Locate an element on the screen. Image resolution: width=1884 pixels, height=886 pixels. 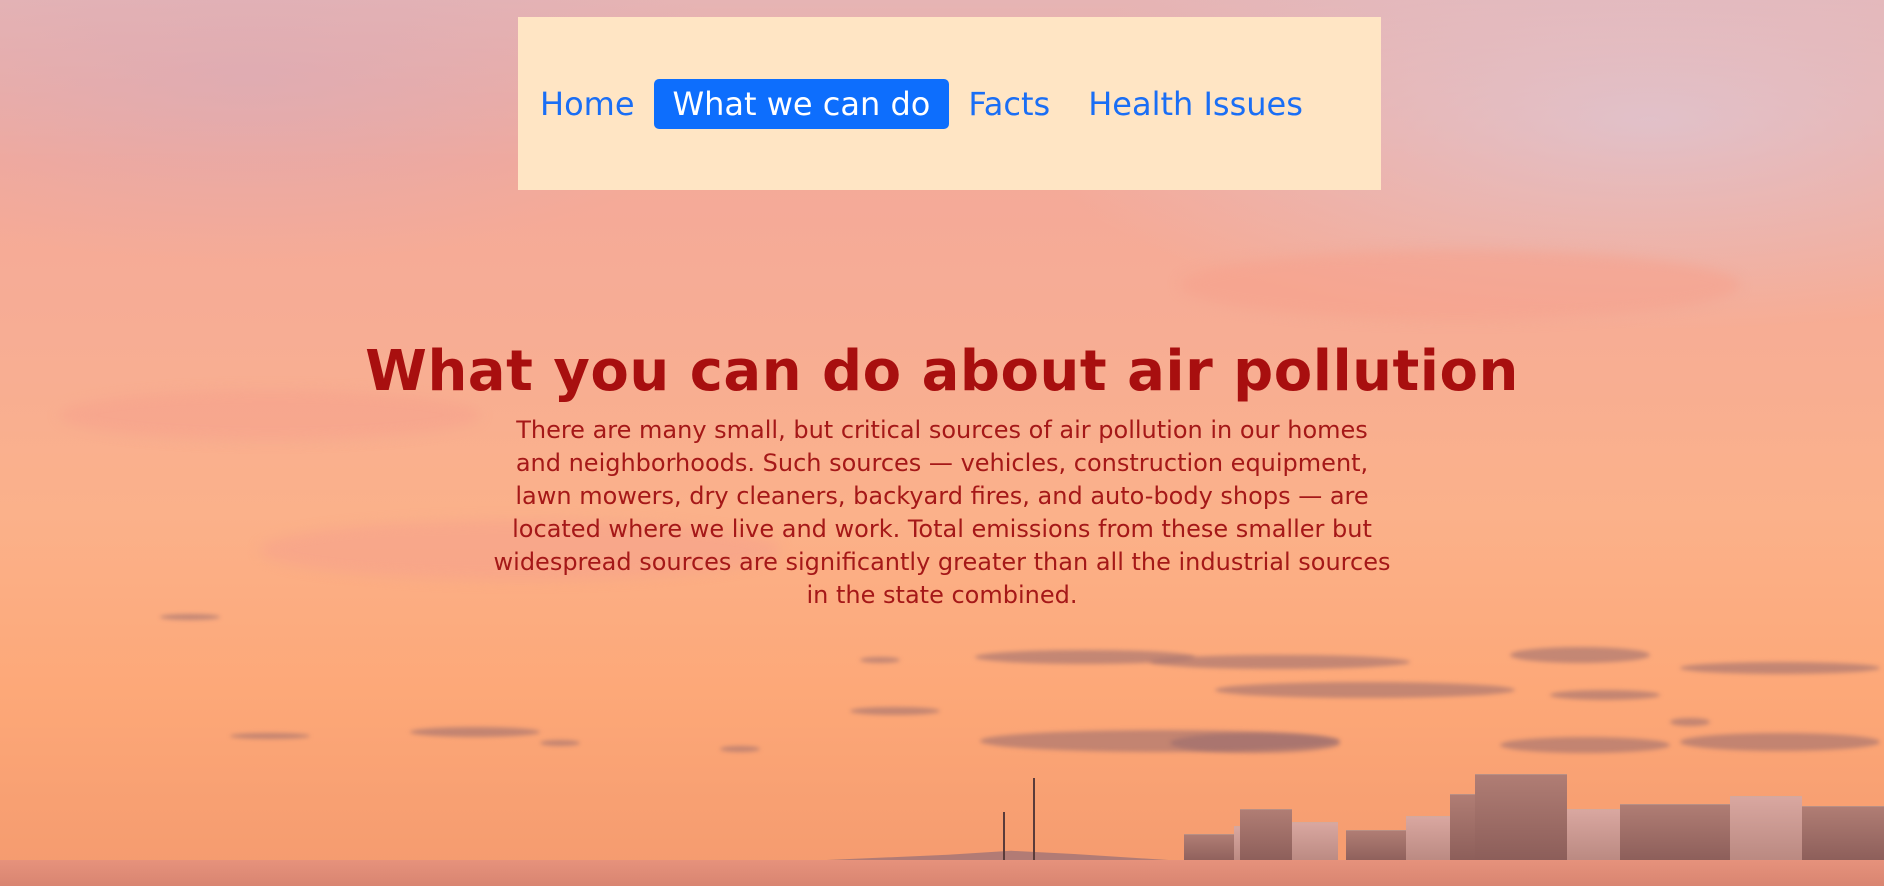
nav-item-facts: Facts is located at coordinates (1009, 104).